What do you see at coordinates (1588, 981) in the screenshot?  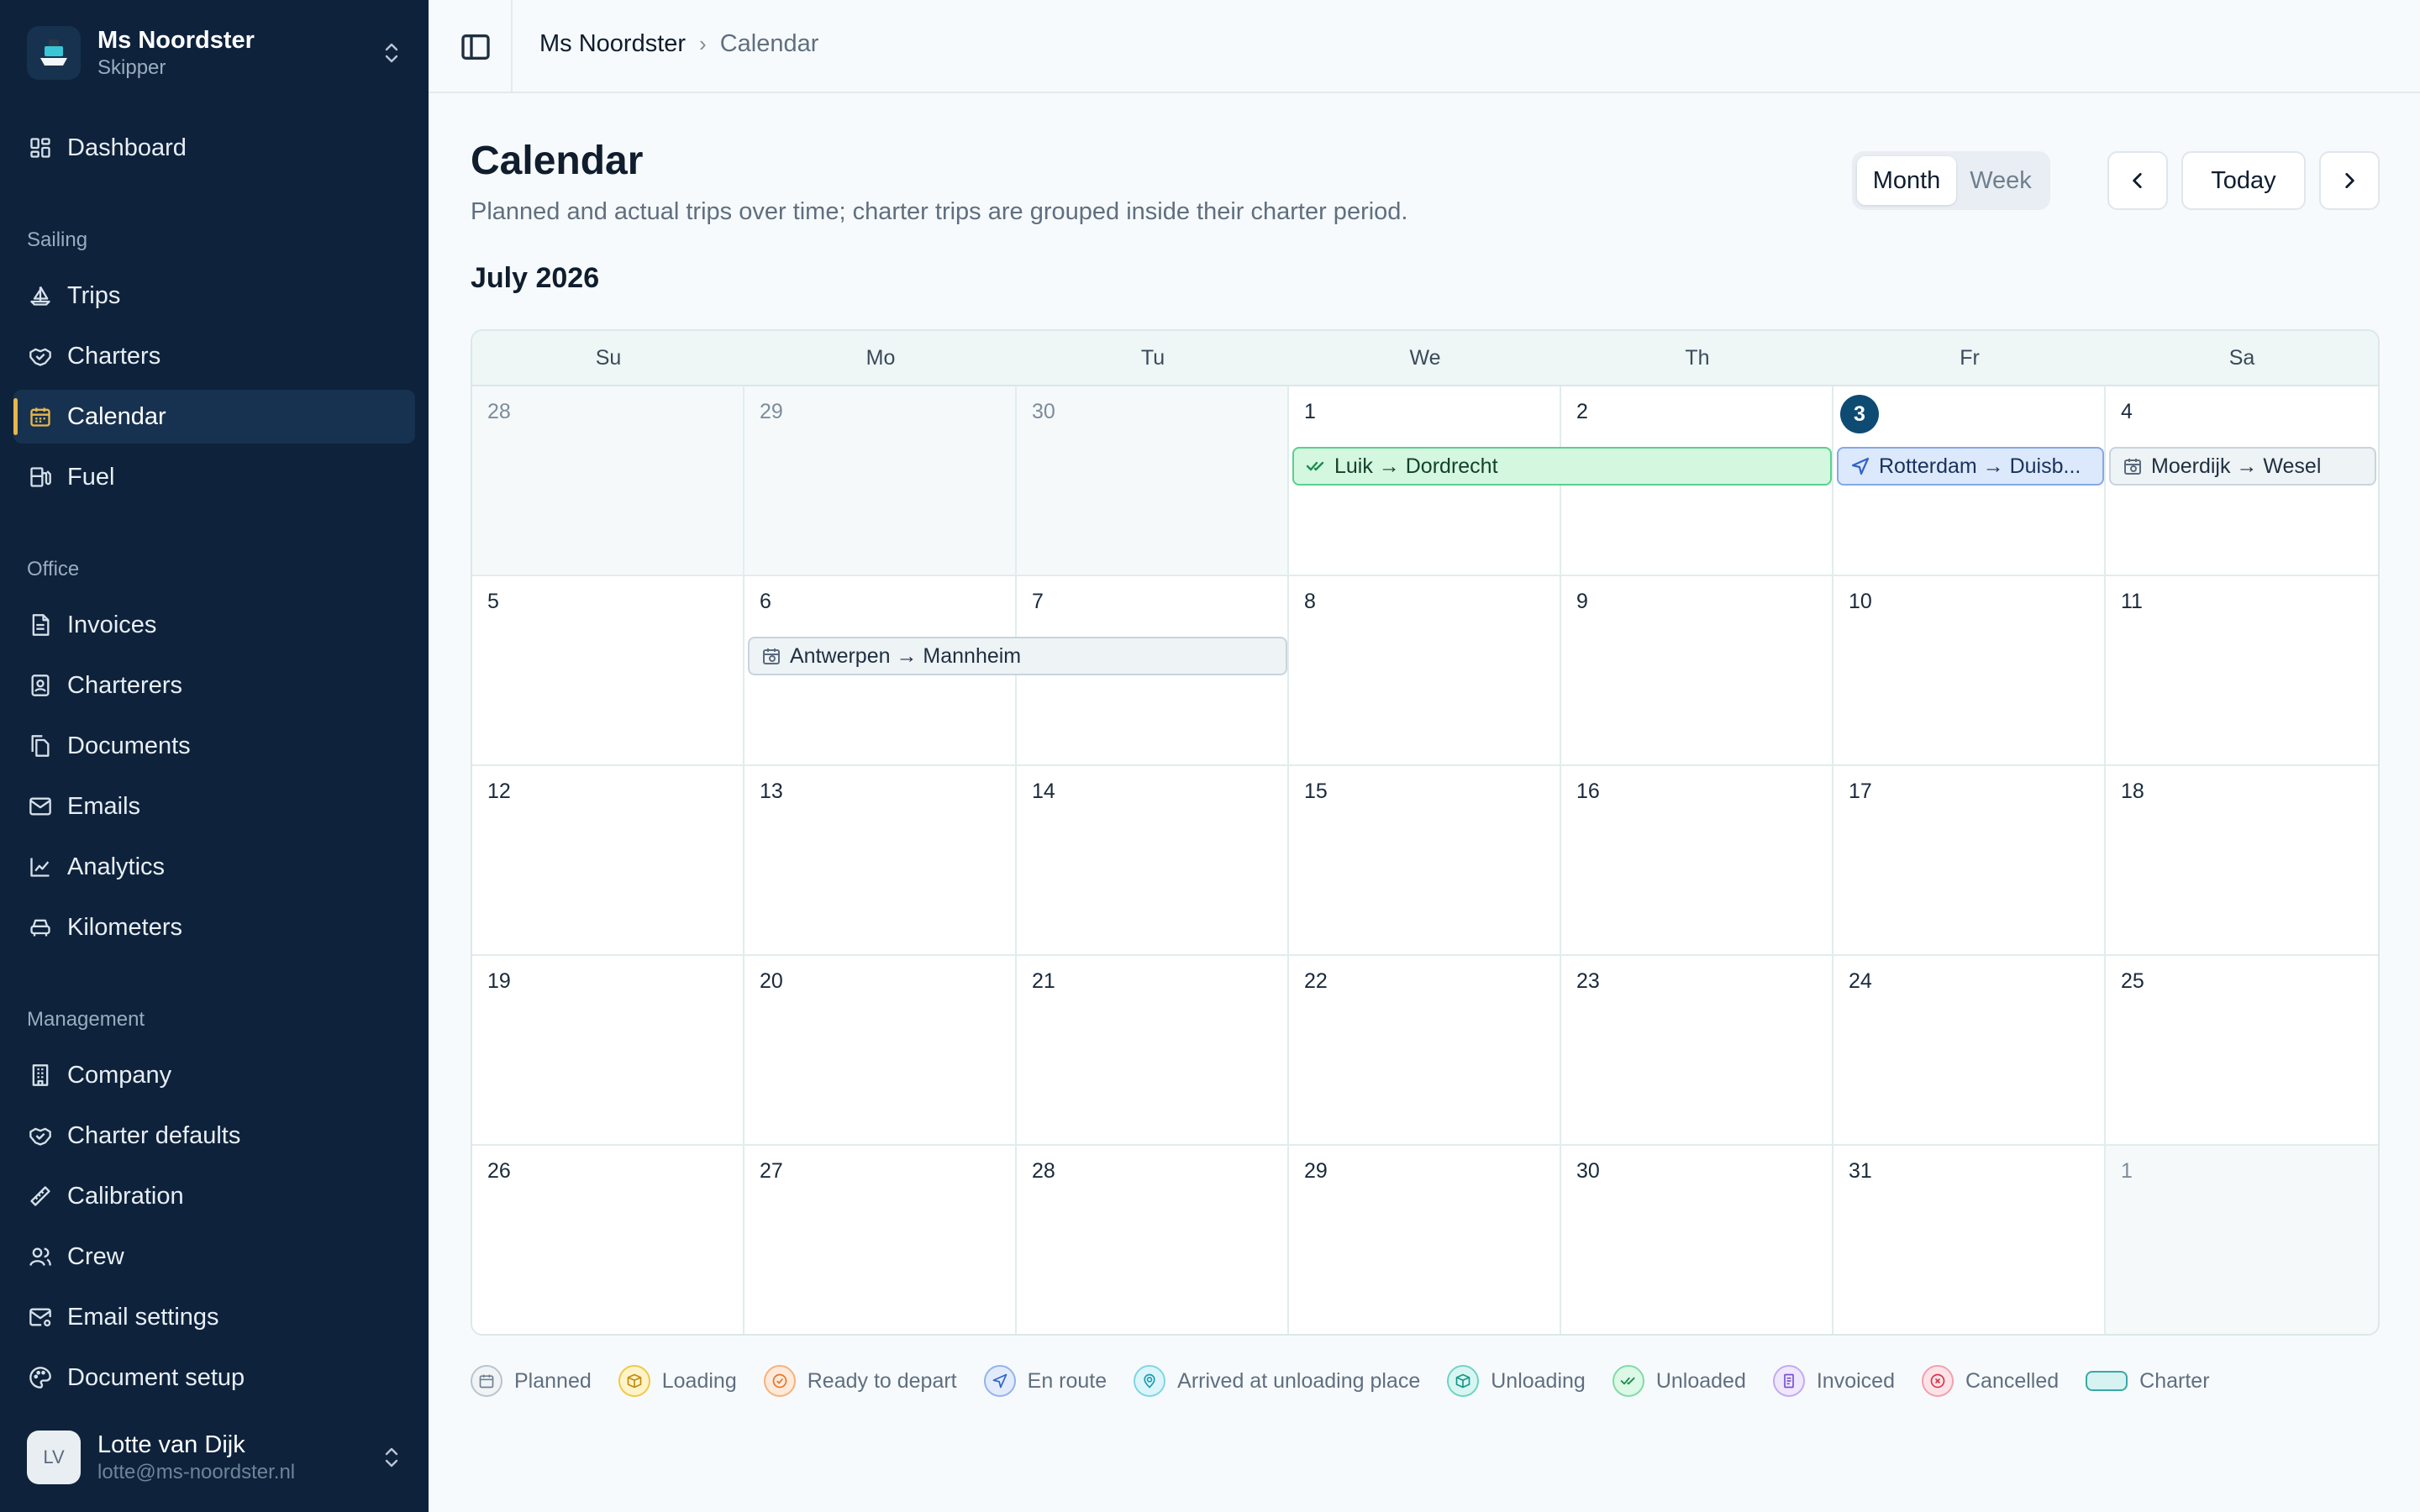 I see `day-number: 23` at bounding box center [1588, 981].